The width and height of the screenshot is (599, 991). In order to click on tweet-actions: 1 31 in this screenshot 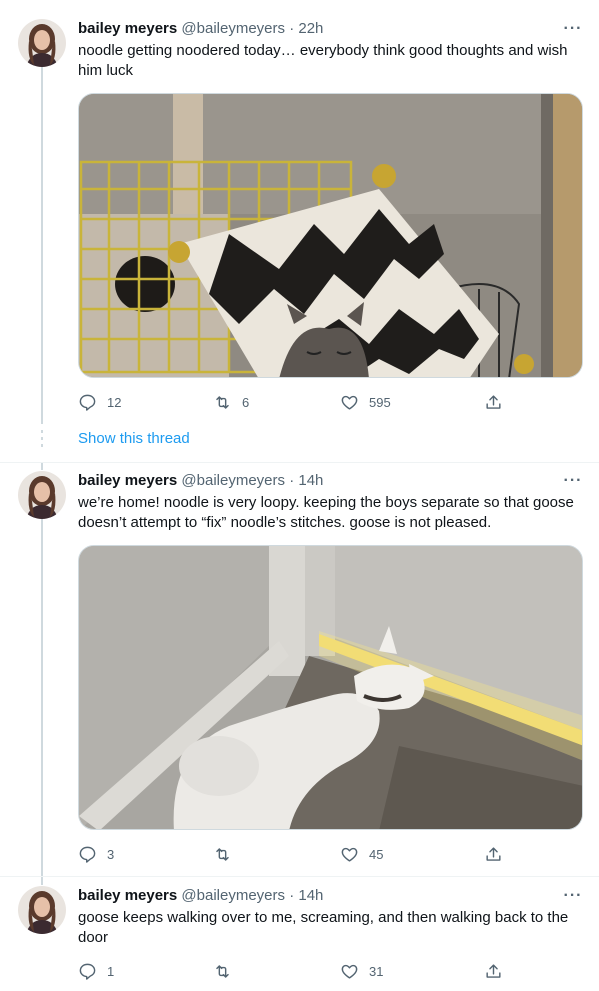, I will do `click(293, 971)`.